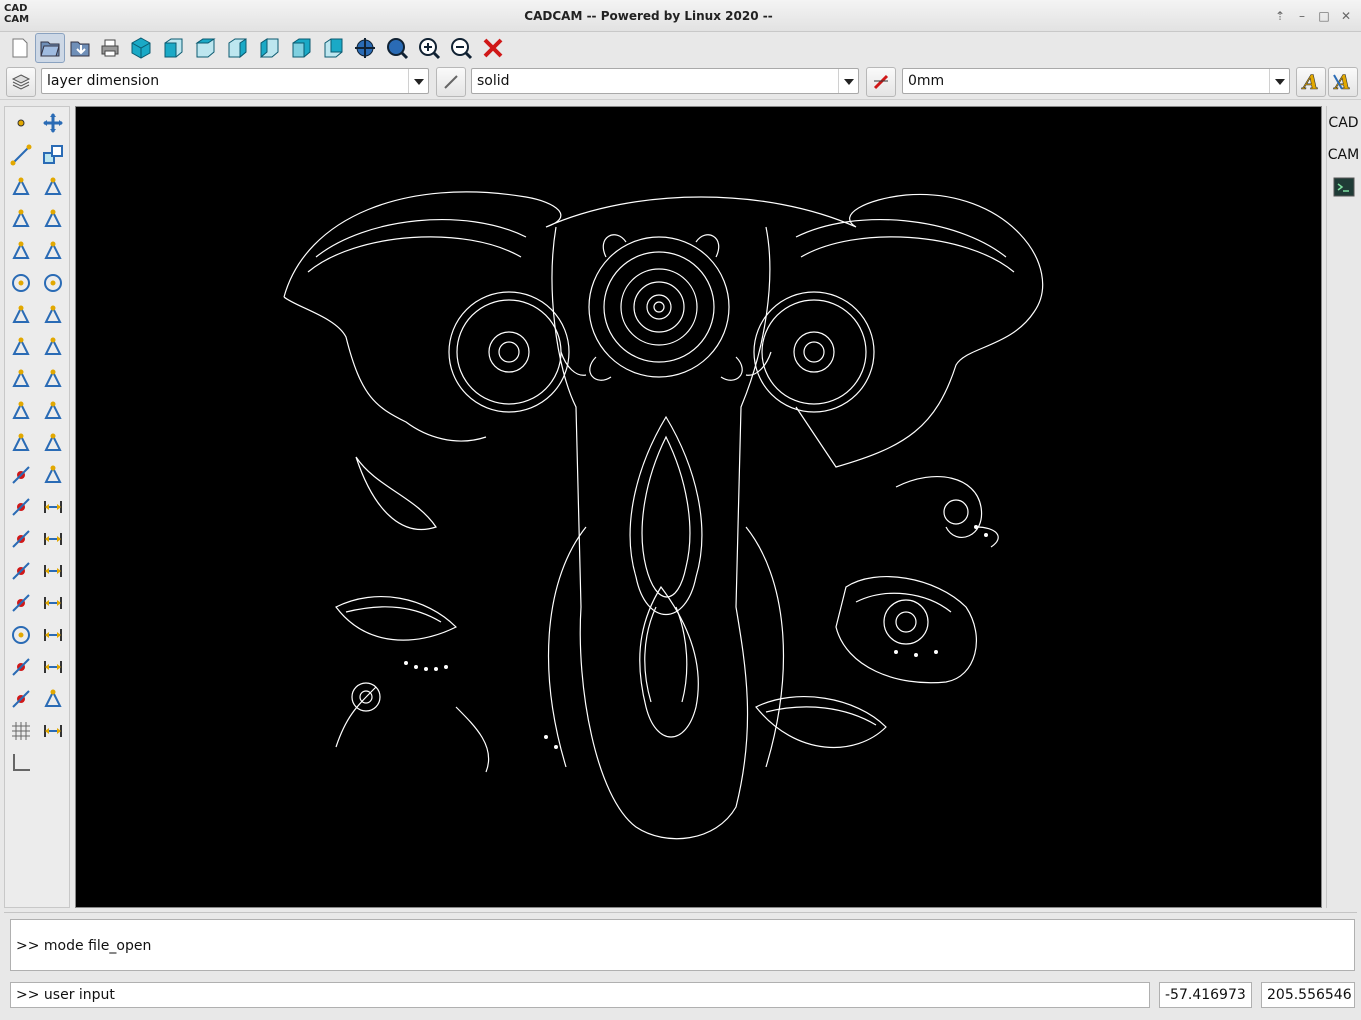 Image resolution: width=1361 pixels, height=1020 pixels. I want to click on layers-button, so click(21, 82).